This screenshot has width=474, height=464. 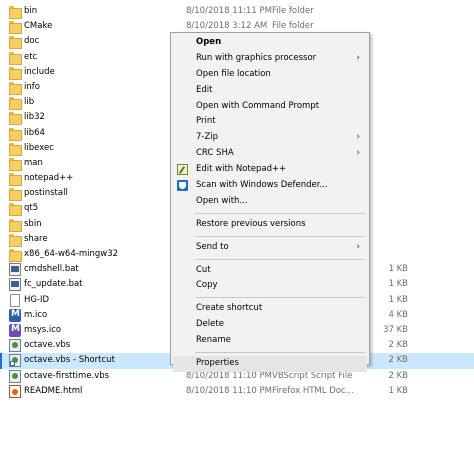 I want to click on file-name: sbin, so click(x=33, y=223).